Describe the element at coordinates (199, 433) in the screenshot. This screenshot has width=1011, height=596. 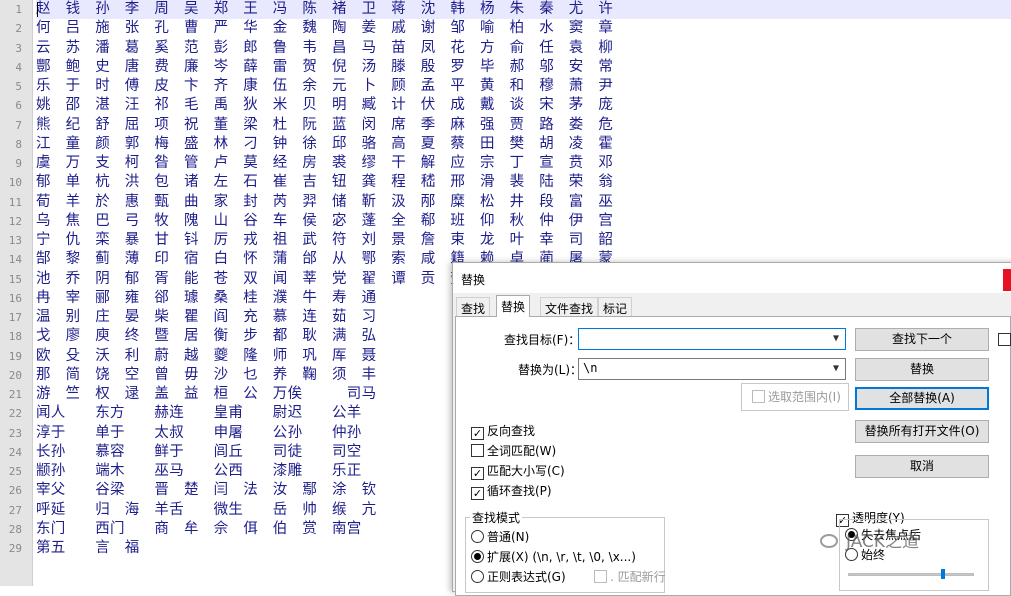
I see `editor-line: 淳于 单于 太叔 申屠 公孙 仲孙` at that location.